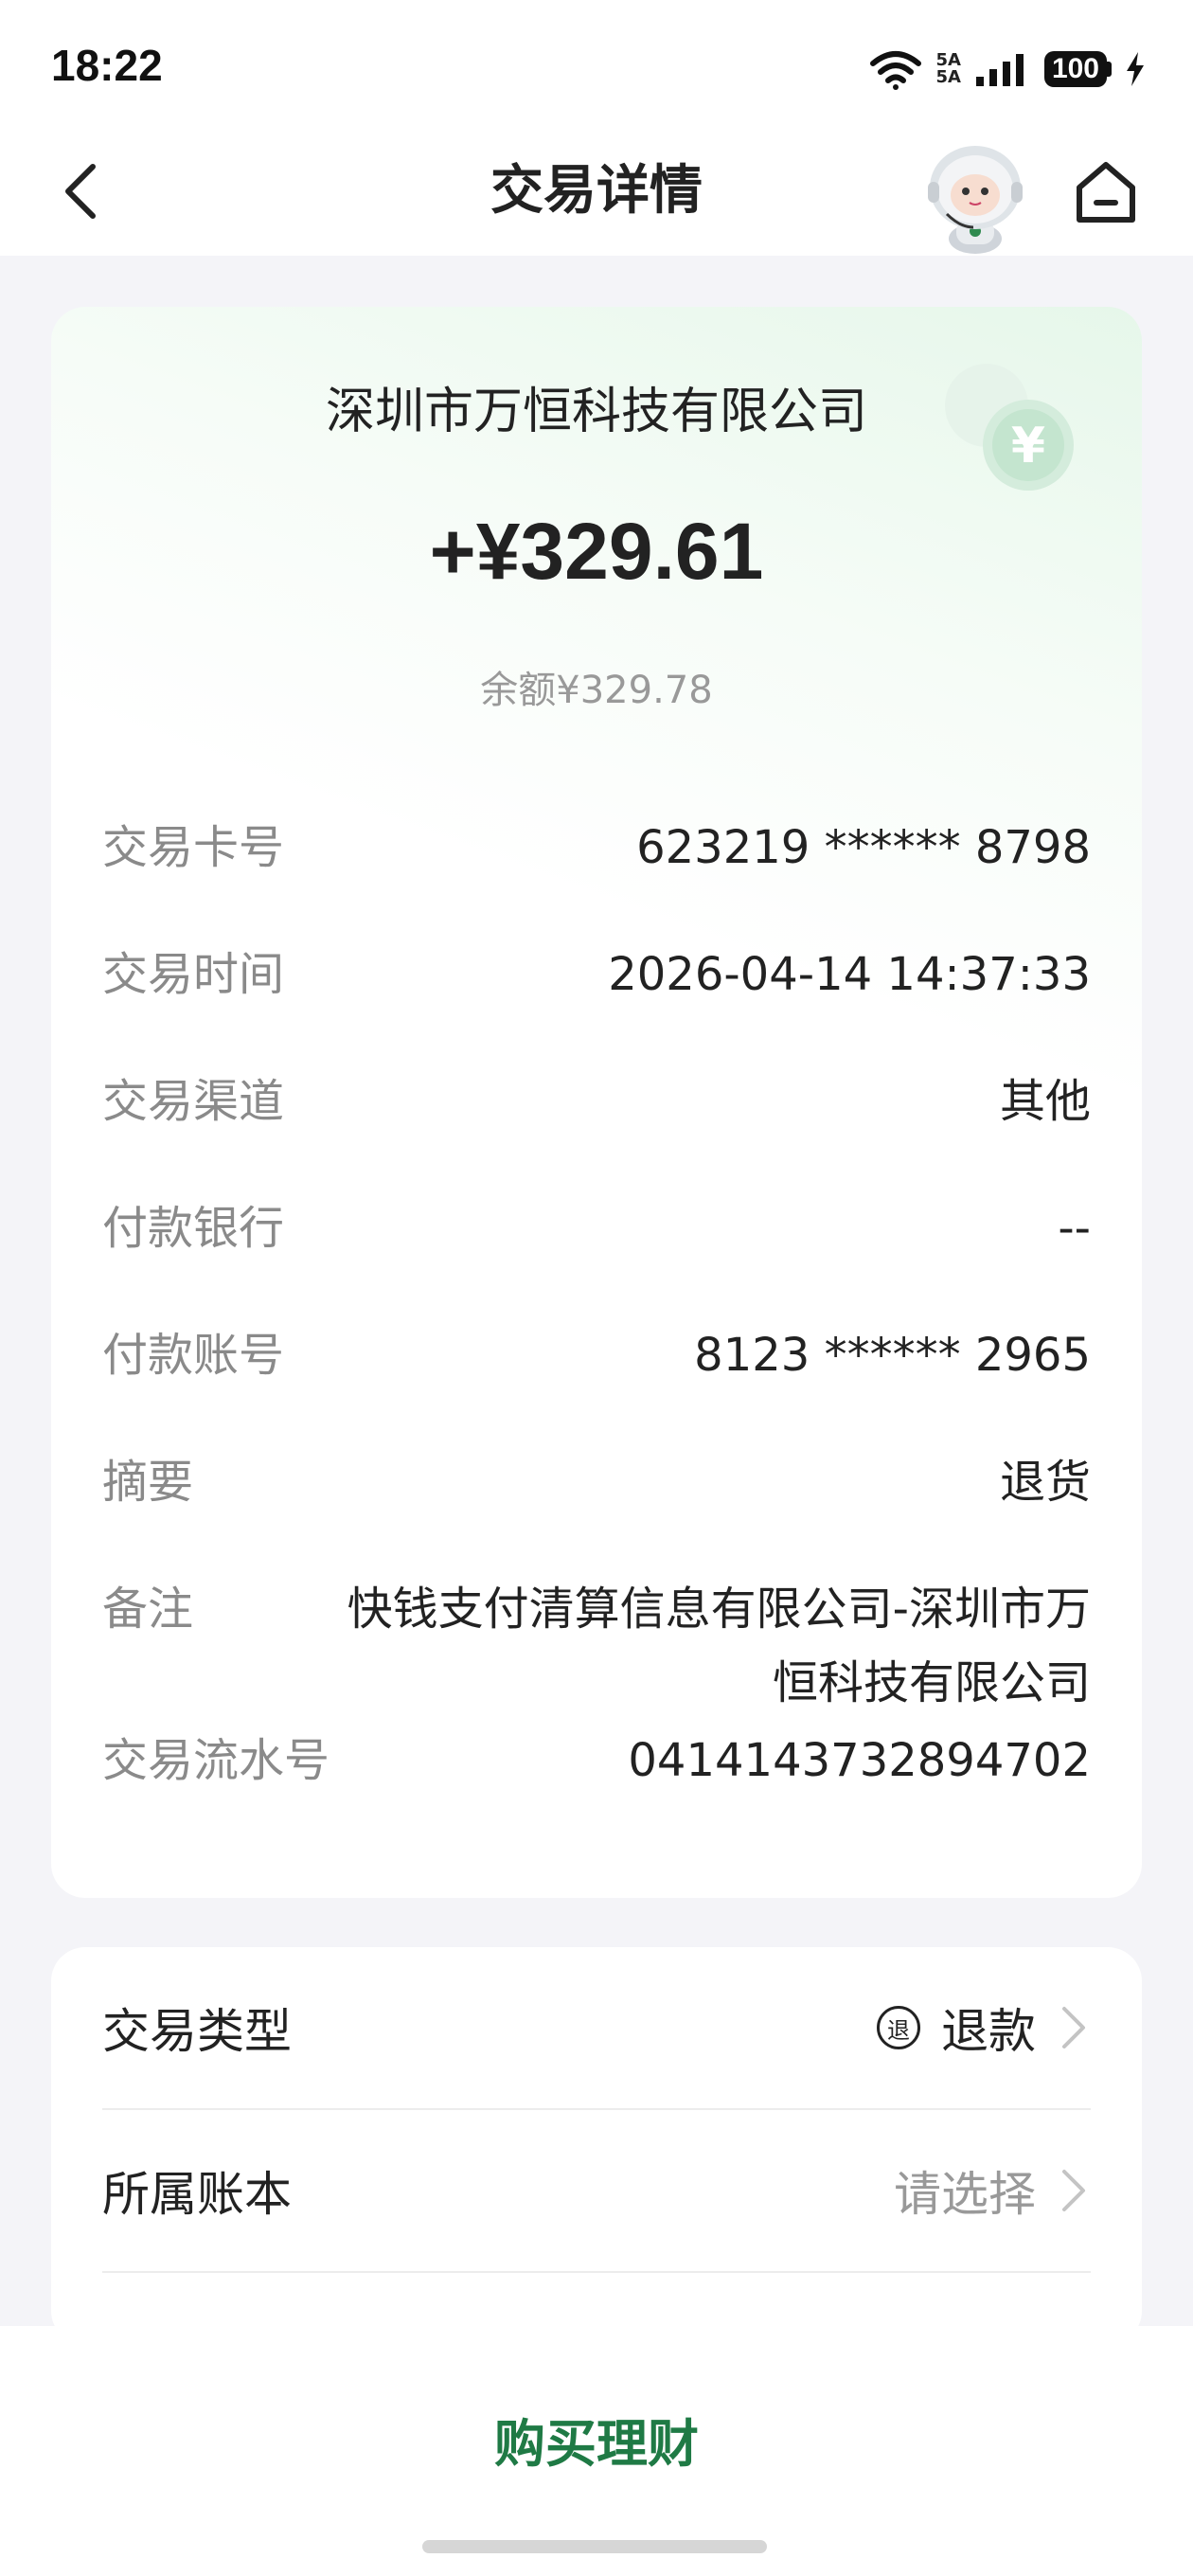  I want to click on transaction-amount: +¥329.61, so click(596, 551).